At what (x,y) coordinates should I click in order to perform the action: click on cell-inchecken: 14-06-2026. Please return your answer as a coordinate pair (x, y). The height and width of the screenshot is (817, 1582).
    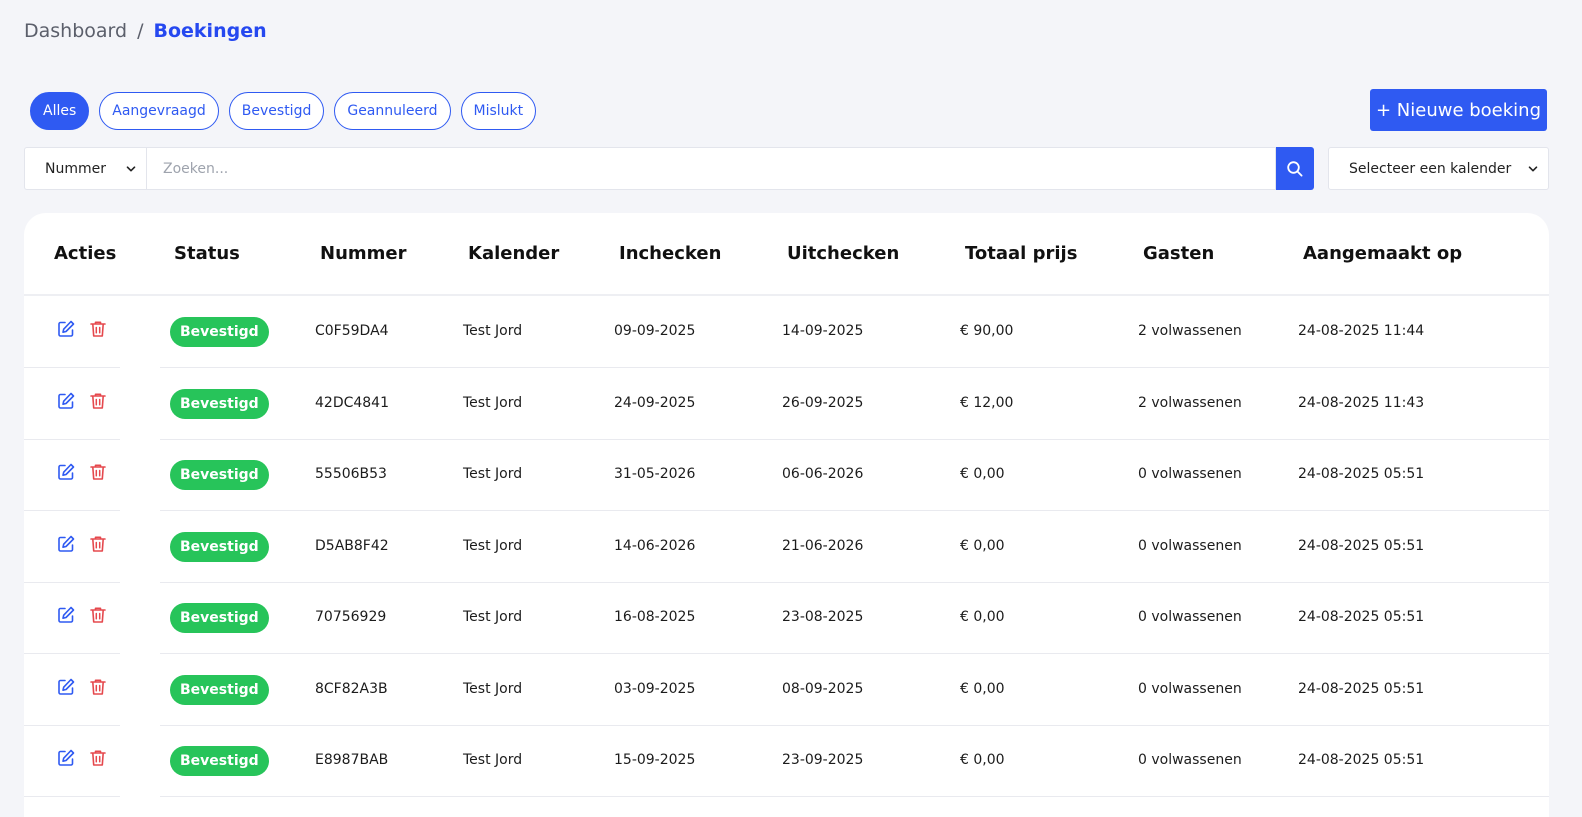
    Looking at the image, I should click on (655, 545).